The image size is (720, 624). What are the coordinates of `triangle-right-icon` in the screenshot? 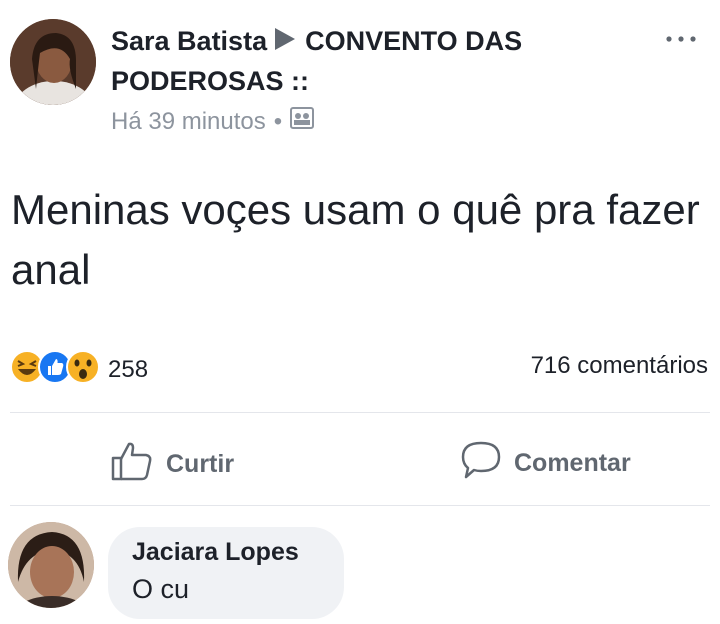 It's located at (285, 43).